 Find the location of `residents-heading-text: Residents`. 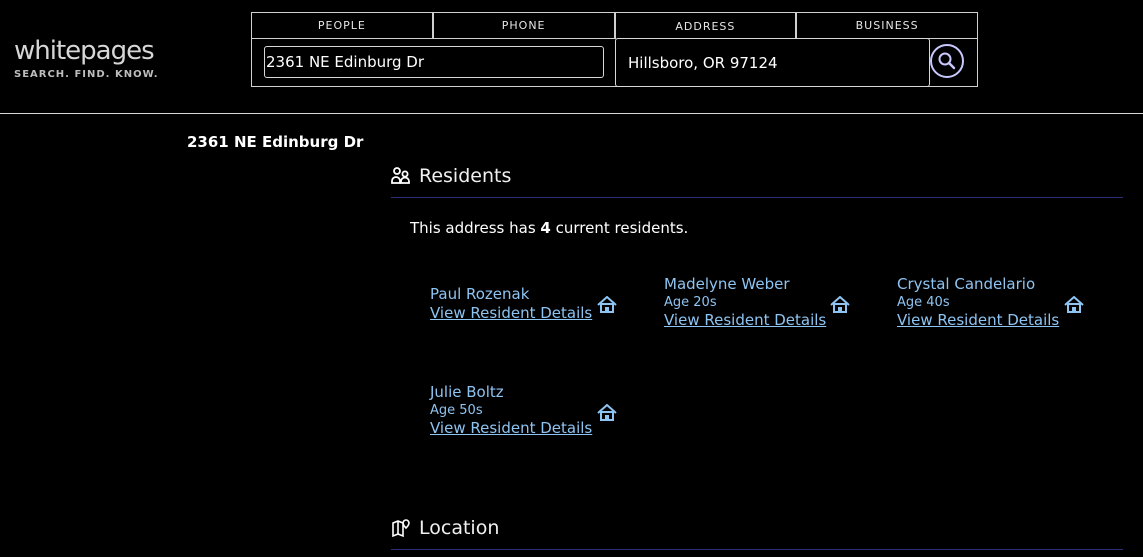

residents-heading-text: Residents is located at coordinates (465, 176).